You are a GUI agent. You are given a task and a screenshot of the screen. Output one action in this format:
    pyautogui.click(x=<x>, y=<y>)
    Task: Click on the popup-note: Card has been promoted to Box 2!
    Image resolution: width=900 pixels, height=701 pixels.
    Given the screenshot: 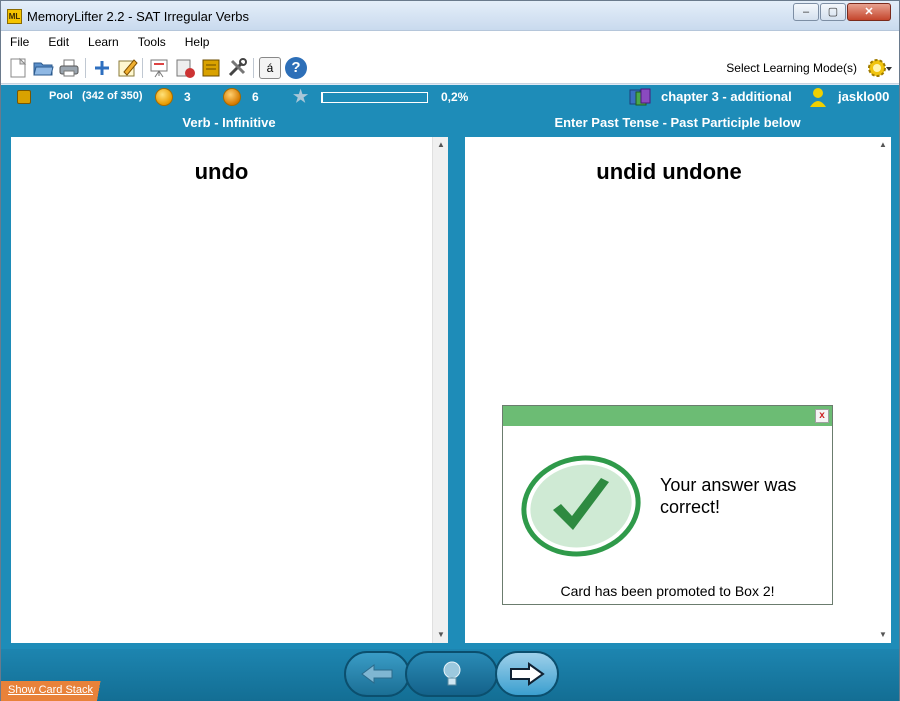 What is the action you would take?
    pyautogui.click(x=667, y=591)
    